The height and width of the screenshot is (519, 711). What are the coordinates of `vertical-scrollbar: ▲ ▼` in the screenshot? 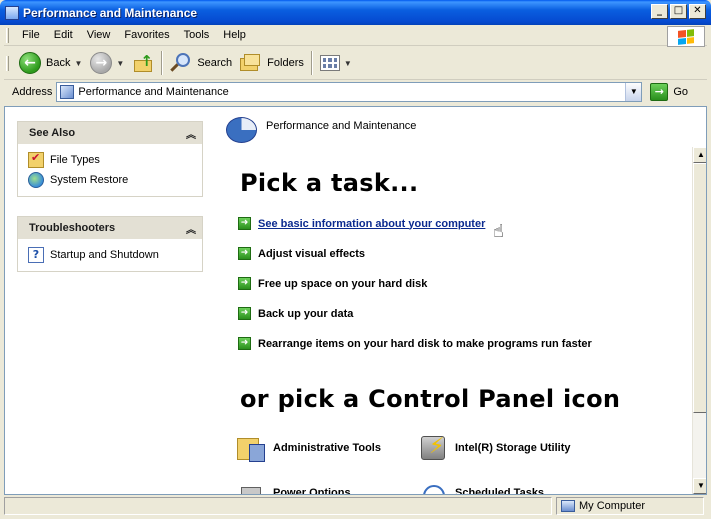 It's located at (699, 320).